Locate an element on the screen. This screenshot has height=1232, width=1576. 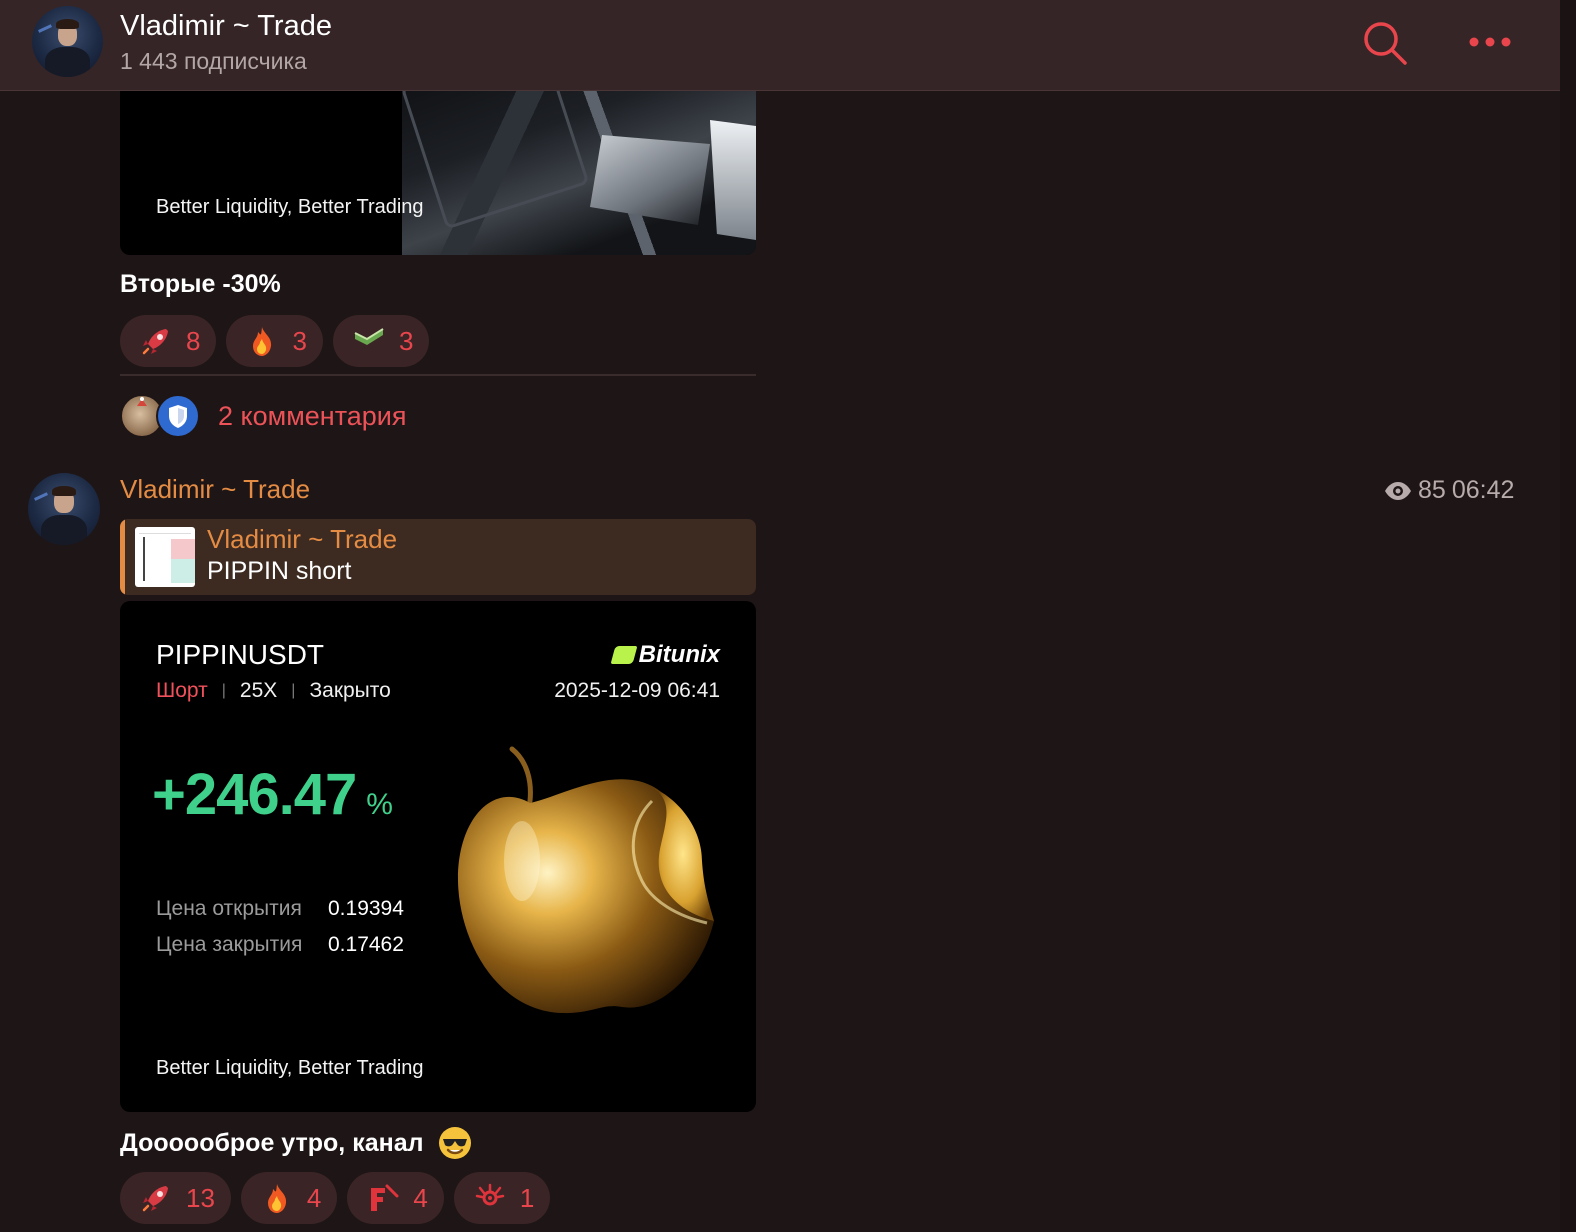
reactions-bar: 8 3 3 is located at coordinates (275, 341).